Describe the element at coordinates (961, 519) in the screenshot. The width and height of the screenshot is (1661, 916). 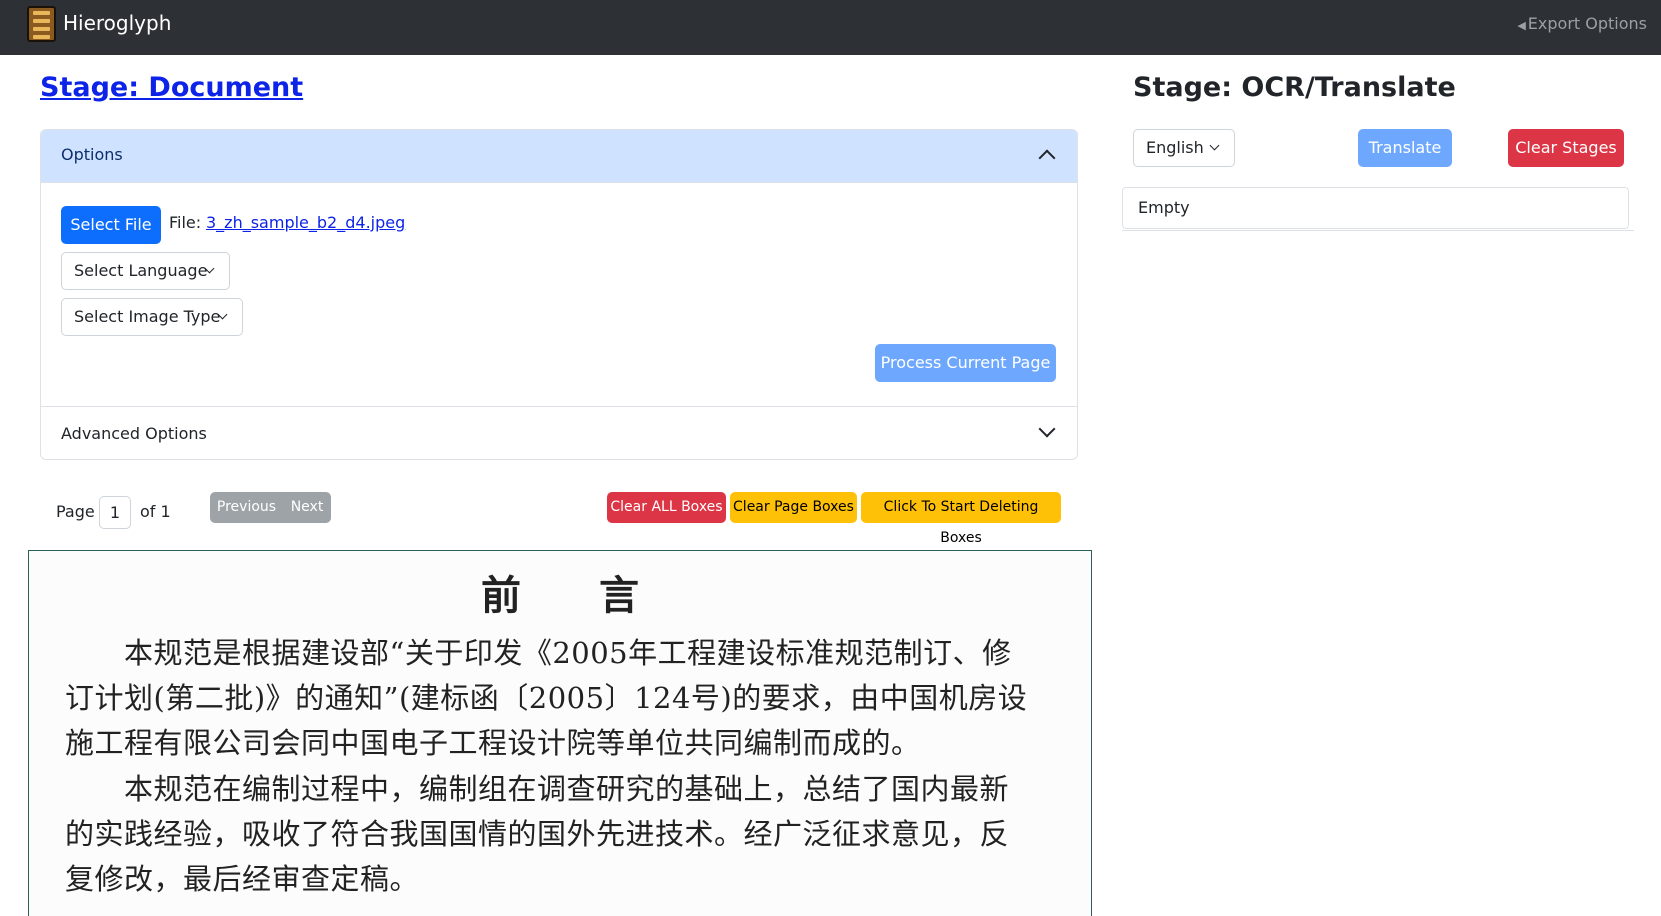
I see `start-deleting-boxes-button: Click To Start Deleting Boxes` at that location.